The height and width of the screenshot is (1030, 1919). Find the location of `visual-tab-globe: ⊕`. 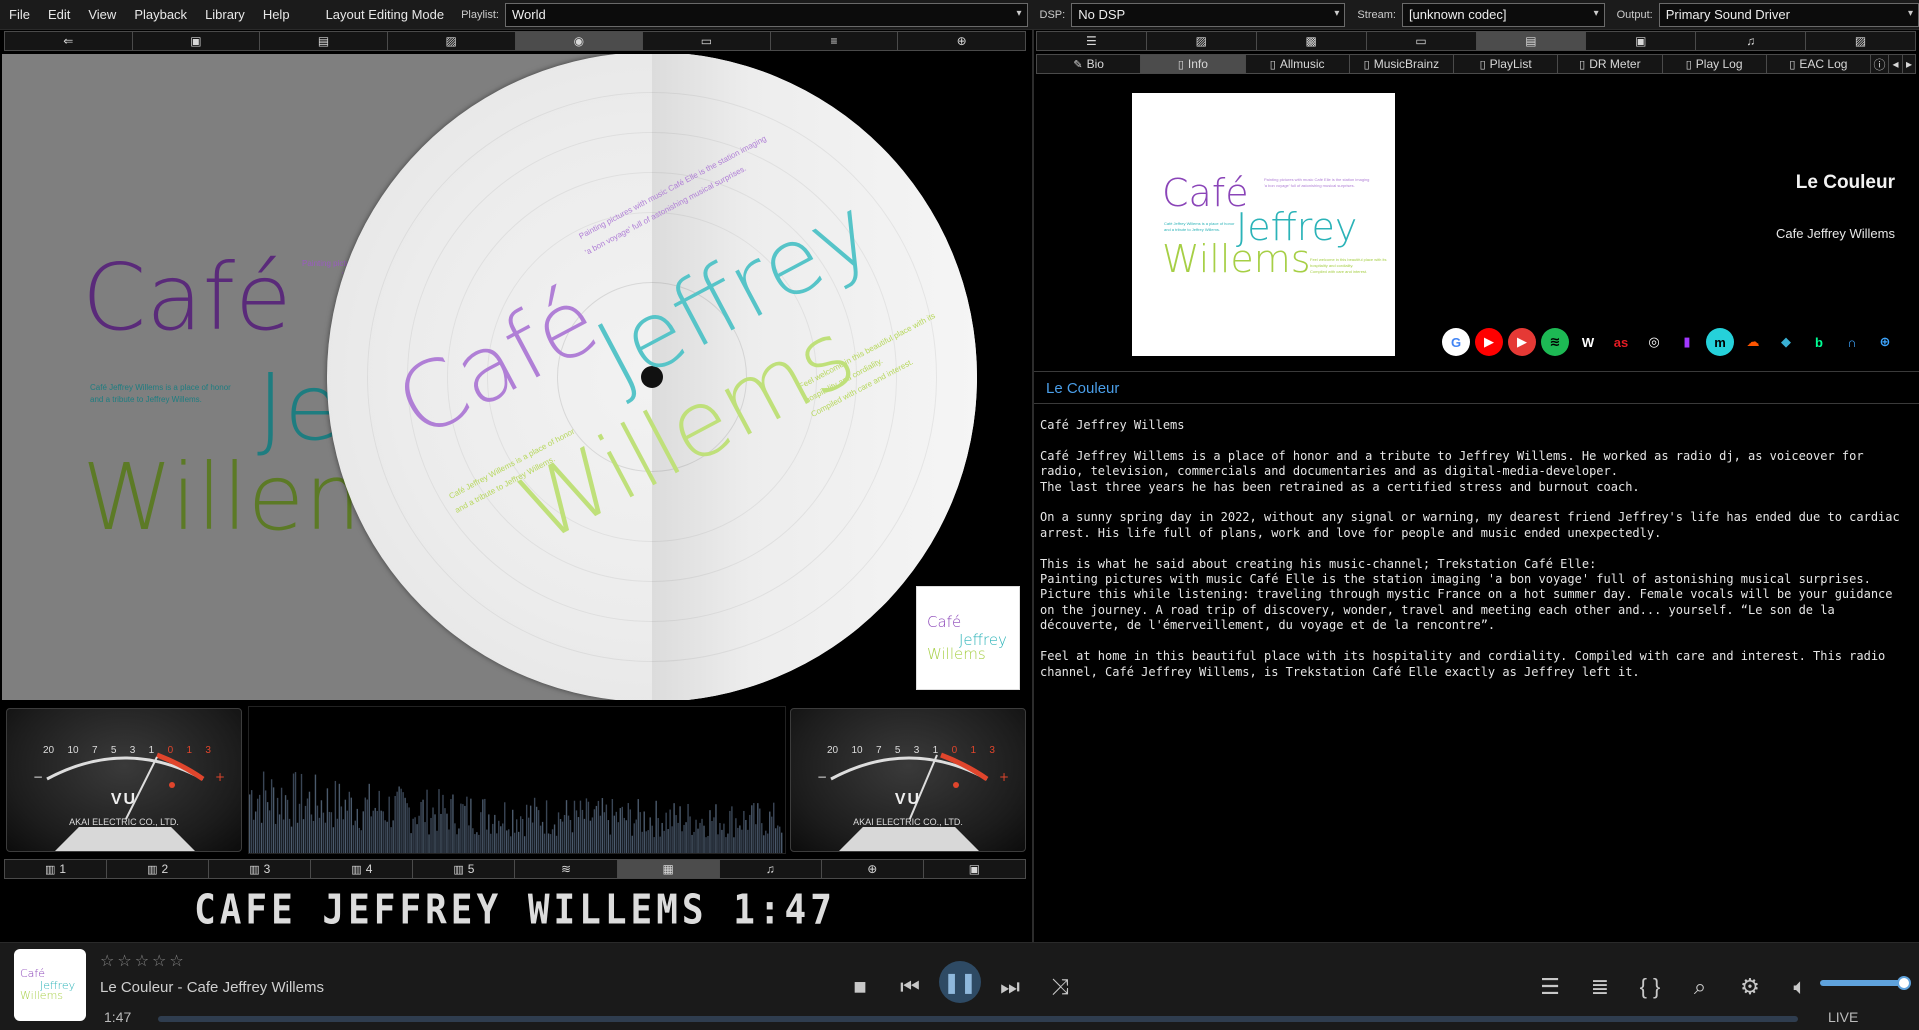

visual-tab-globe: ⊕ is located at coordinates (871, 869).